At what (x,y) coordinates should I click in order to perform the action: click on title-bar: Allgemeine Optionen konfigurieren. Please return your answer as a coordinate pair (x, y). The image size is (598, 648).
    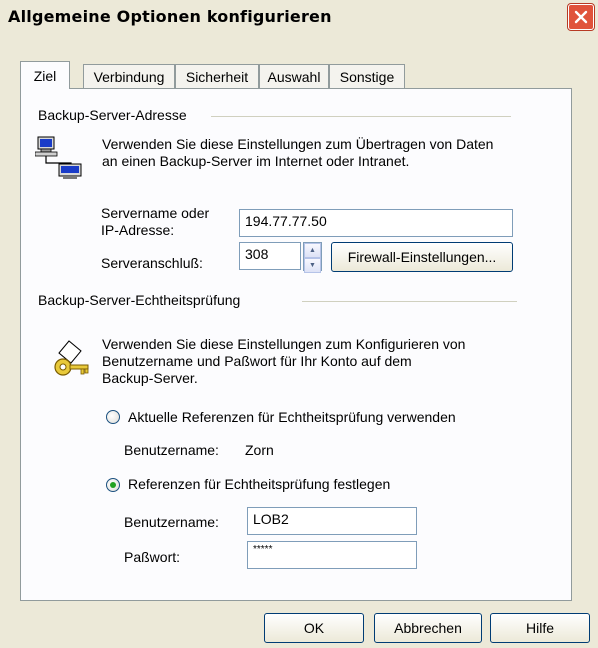
    Looking at the image, I should click on (299, 17).